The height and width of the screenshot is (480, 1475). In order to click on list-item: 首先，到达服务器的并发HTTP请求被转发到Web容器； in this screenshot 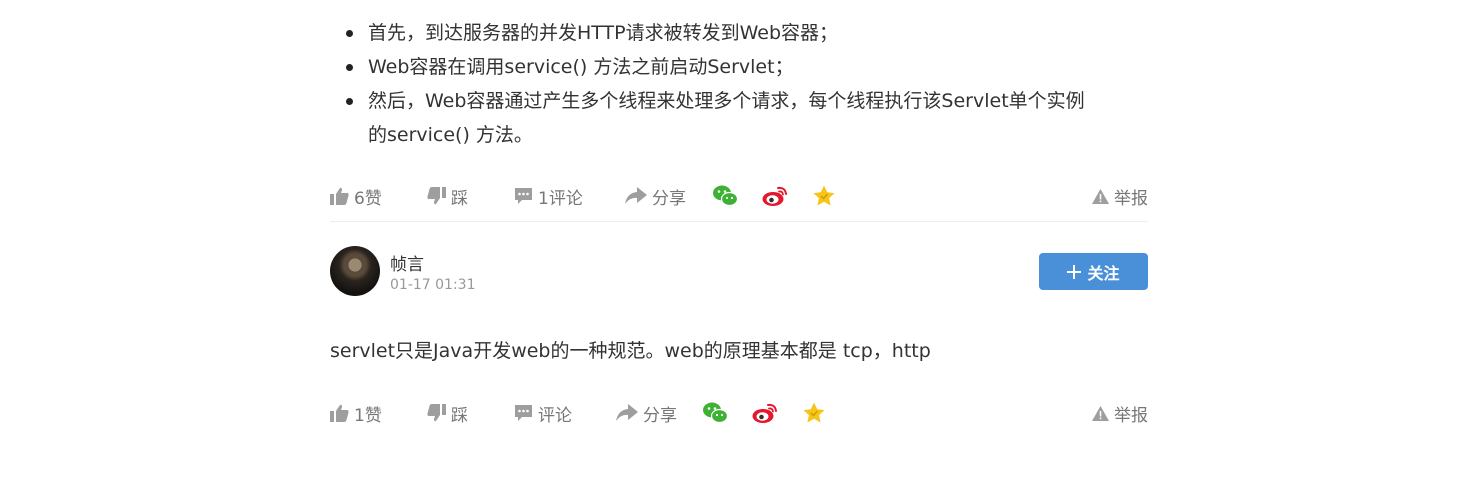, I will do `click(742, 33)`.